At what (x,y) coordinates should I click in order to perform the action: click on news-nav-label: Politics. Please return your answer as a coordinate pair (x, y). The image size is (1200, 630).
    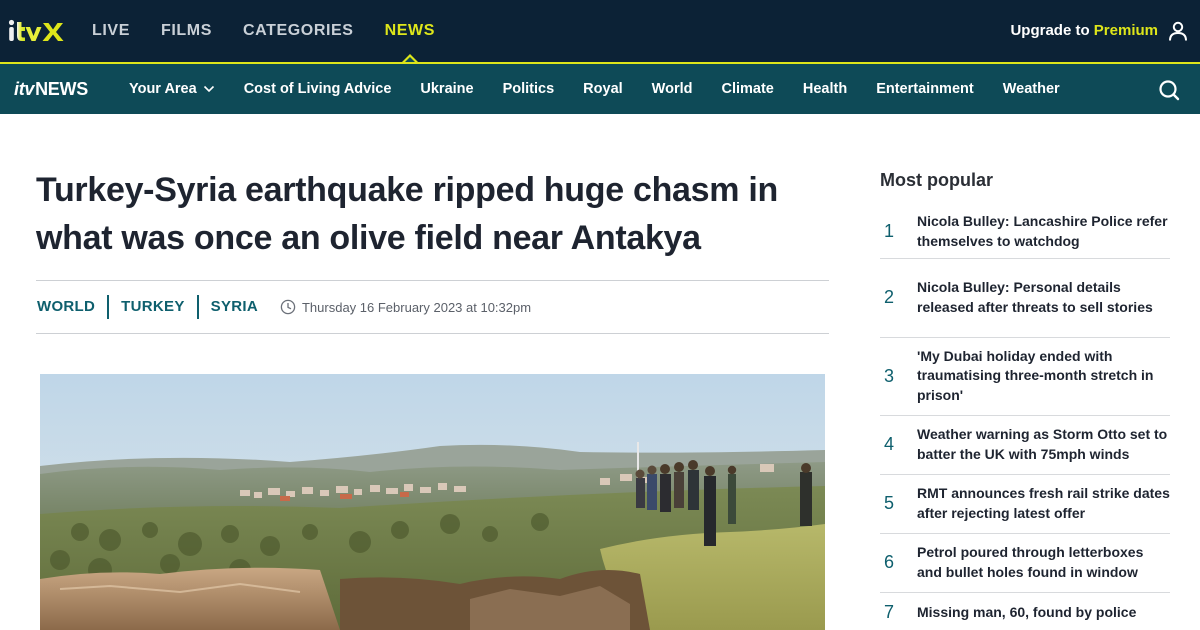
    Looking at the image, I should click on (528, 89).